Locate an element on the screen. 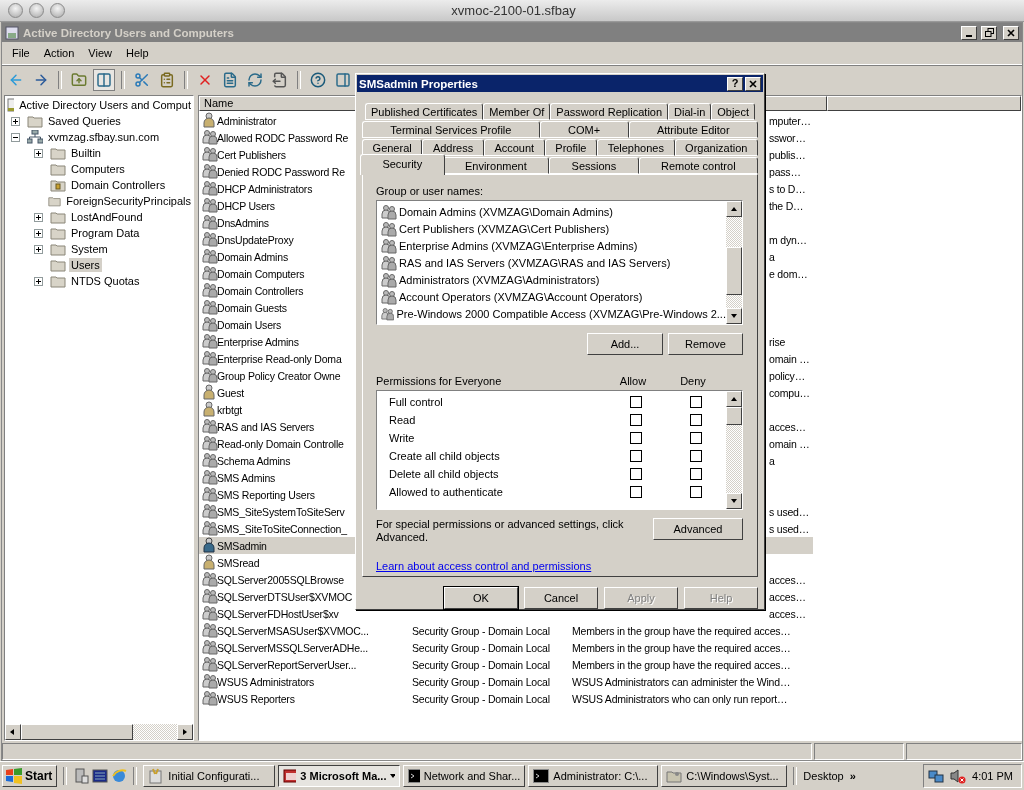  field-label: Group or user names: is located at coordinates (430, 191).